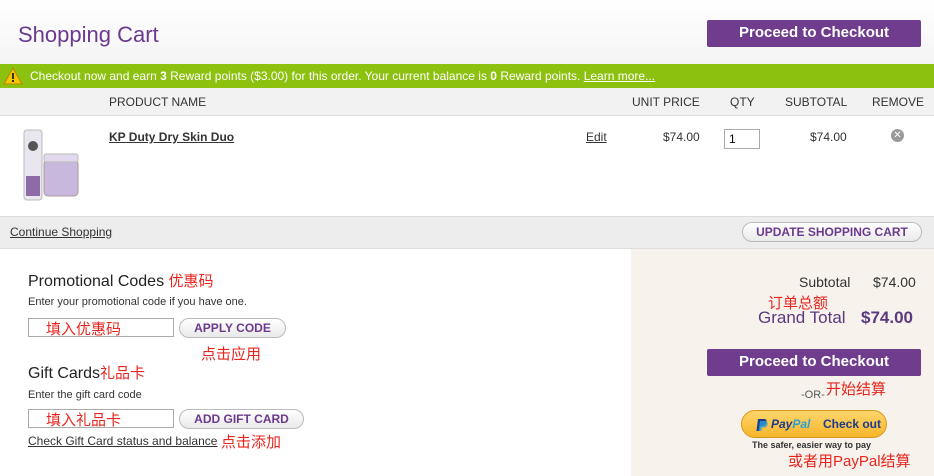  I want to click on gift-title-text: Gift Cards, so click(64, 373).